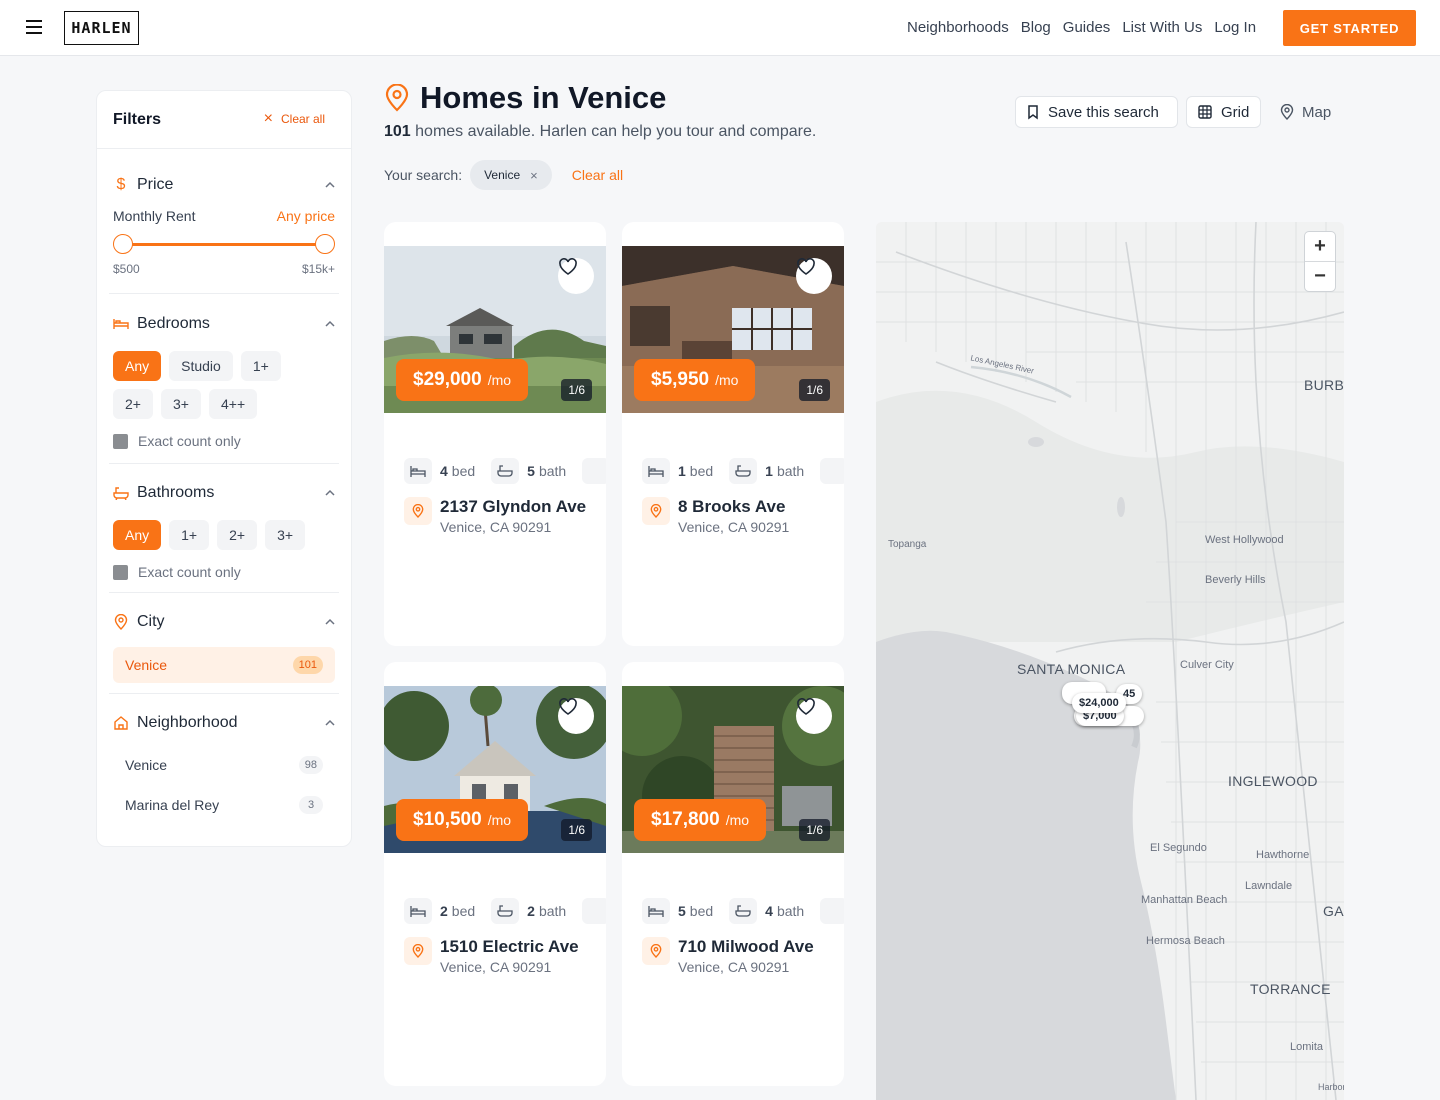 This screenshot has width=1440, height=1100. Describe the element at coordinates (505, 911) in the screenshot. I see `listing-specs: 2 bed 2 bath` at that location.